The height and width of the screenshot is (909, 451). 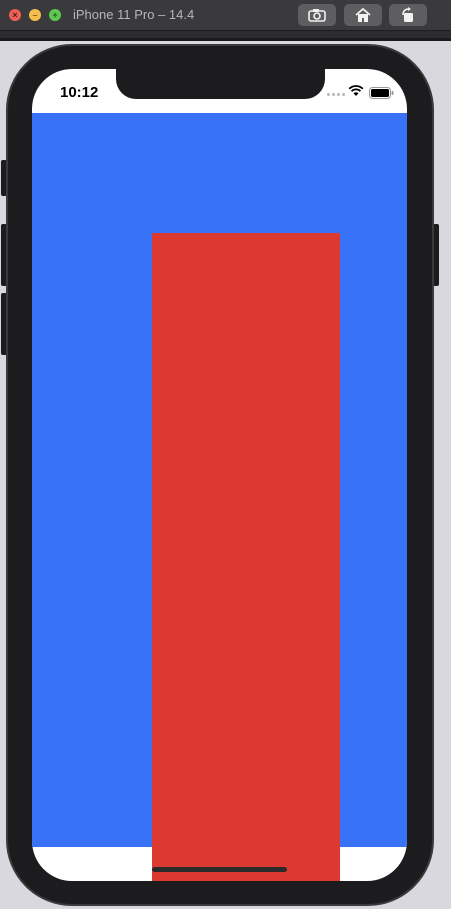 What do you see at coordinates (134, 14) in the screenshot?
I see `window-title: iPhone 11 Pro – 14.4` at bounding box center [134, 14].